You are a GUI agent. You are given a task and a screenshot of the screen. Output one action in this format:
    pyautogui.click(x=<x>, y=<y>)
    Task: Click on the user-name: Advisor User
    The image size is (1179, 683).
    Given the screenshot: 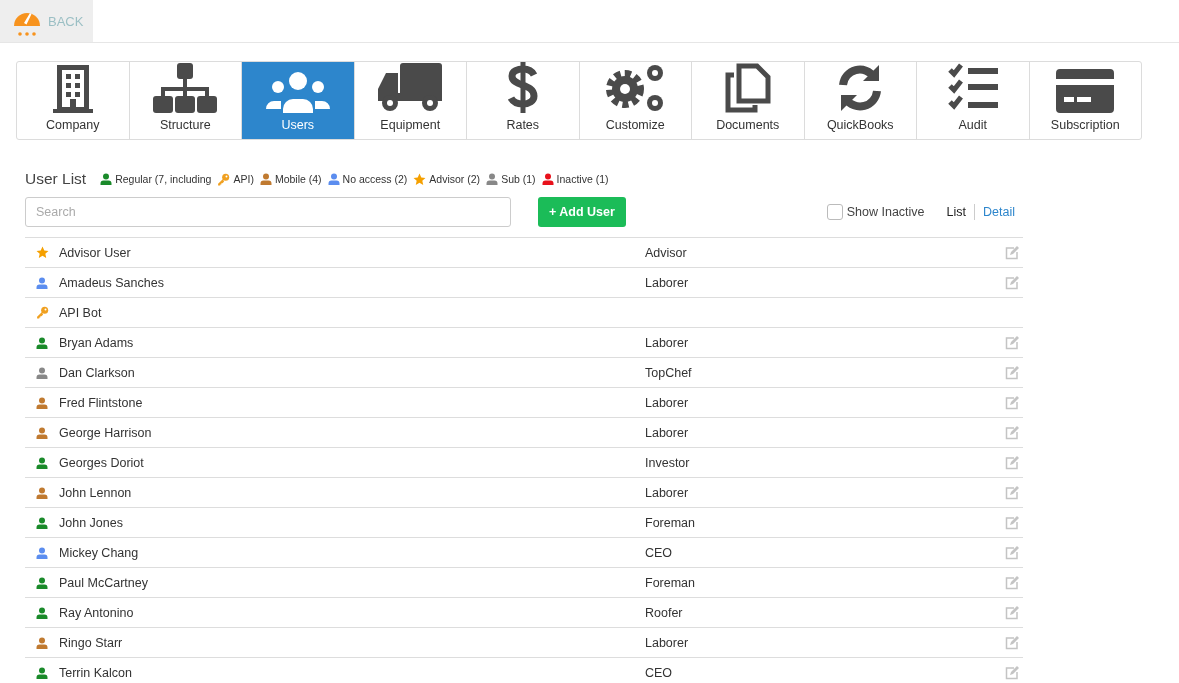 What is the action you would take?
    pyautogui.click(x=352, y=252)
    